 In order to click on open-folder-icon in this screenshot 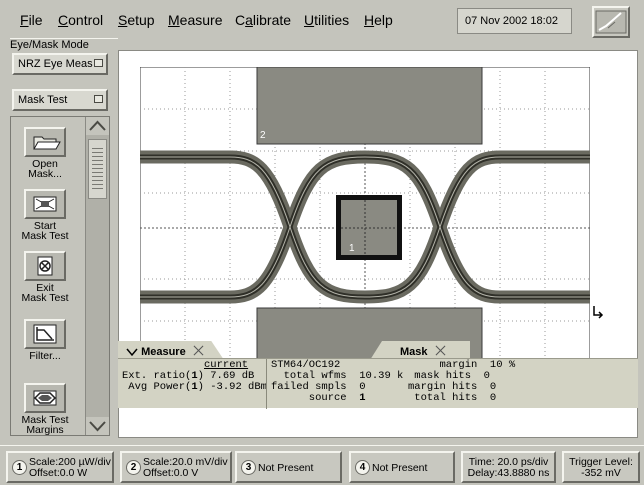, I will do `click(45, 142)`.